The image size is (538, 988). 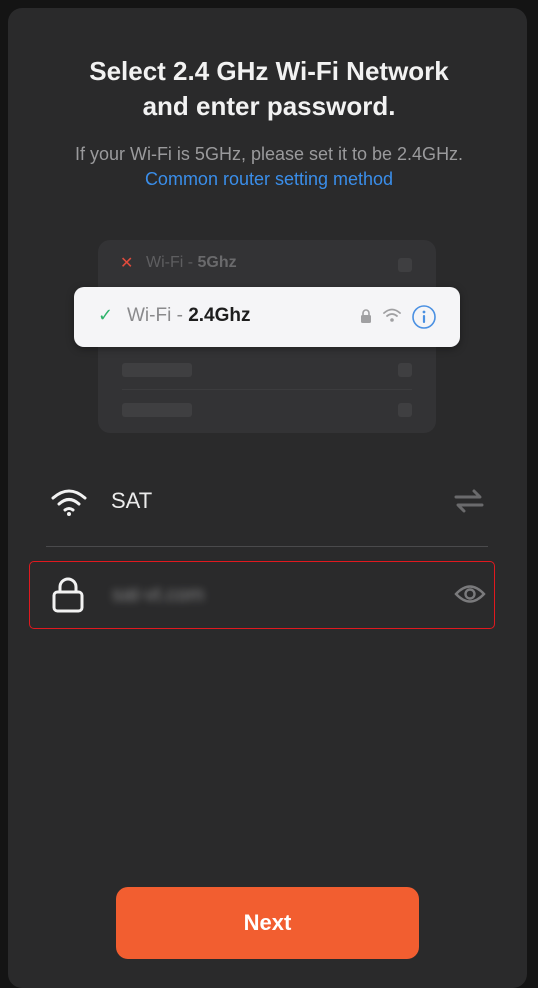 I want to click on field-divider, so click(x=267, y=546).